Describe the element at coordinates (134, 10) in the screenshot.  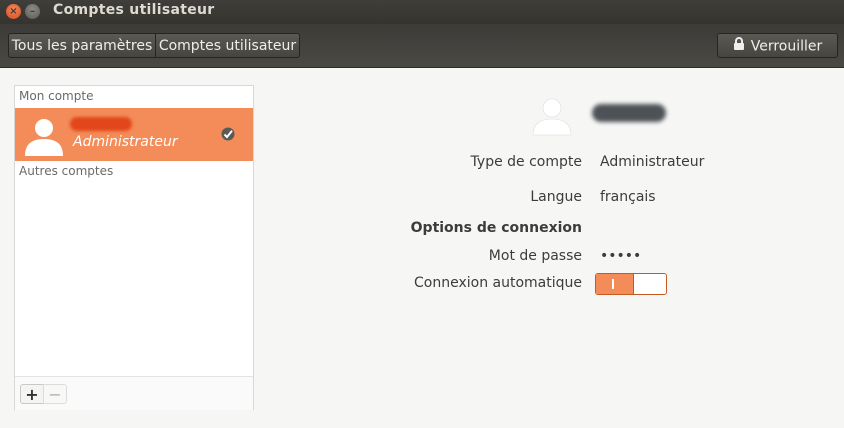
I see `window-title: Comptes utilisateur` at that location.